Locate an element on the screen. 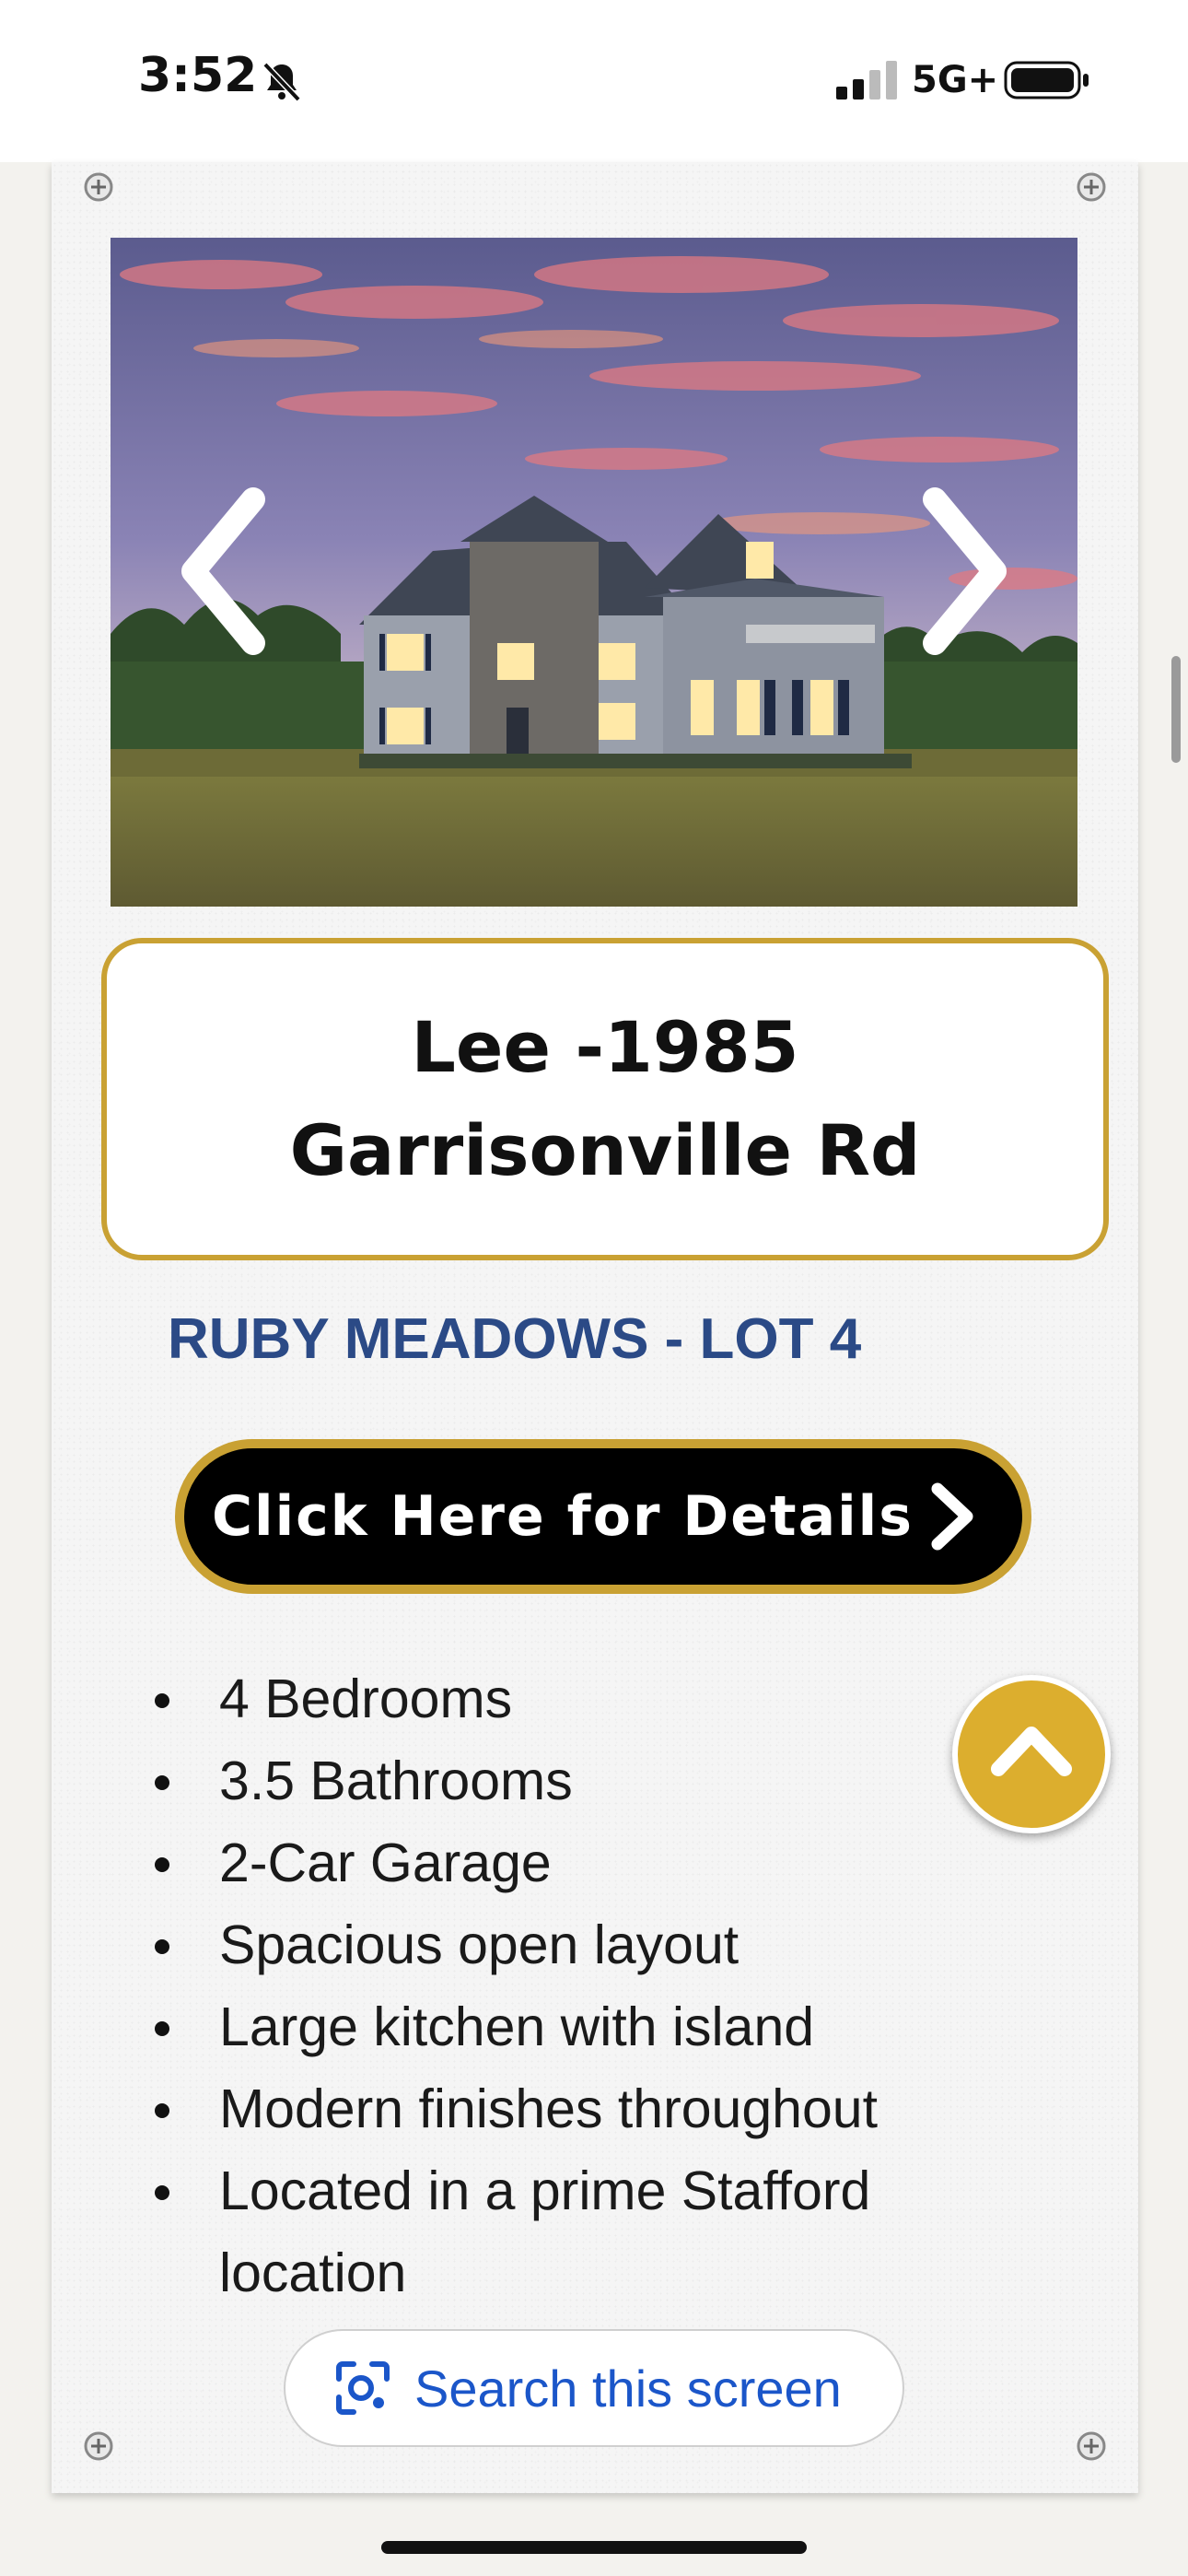  bell-slash-icon is located at coordinates (282, 81).